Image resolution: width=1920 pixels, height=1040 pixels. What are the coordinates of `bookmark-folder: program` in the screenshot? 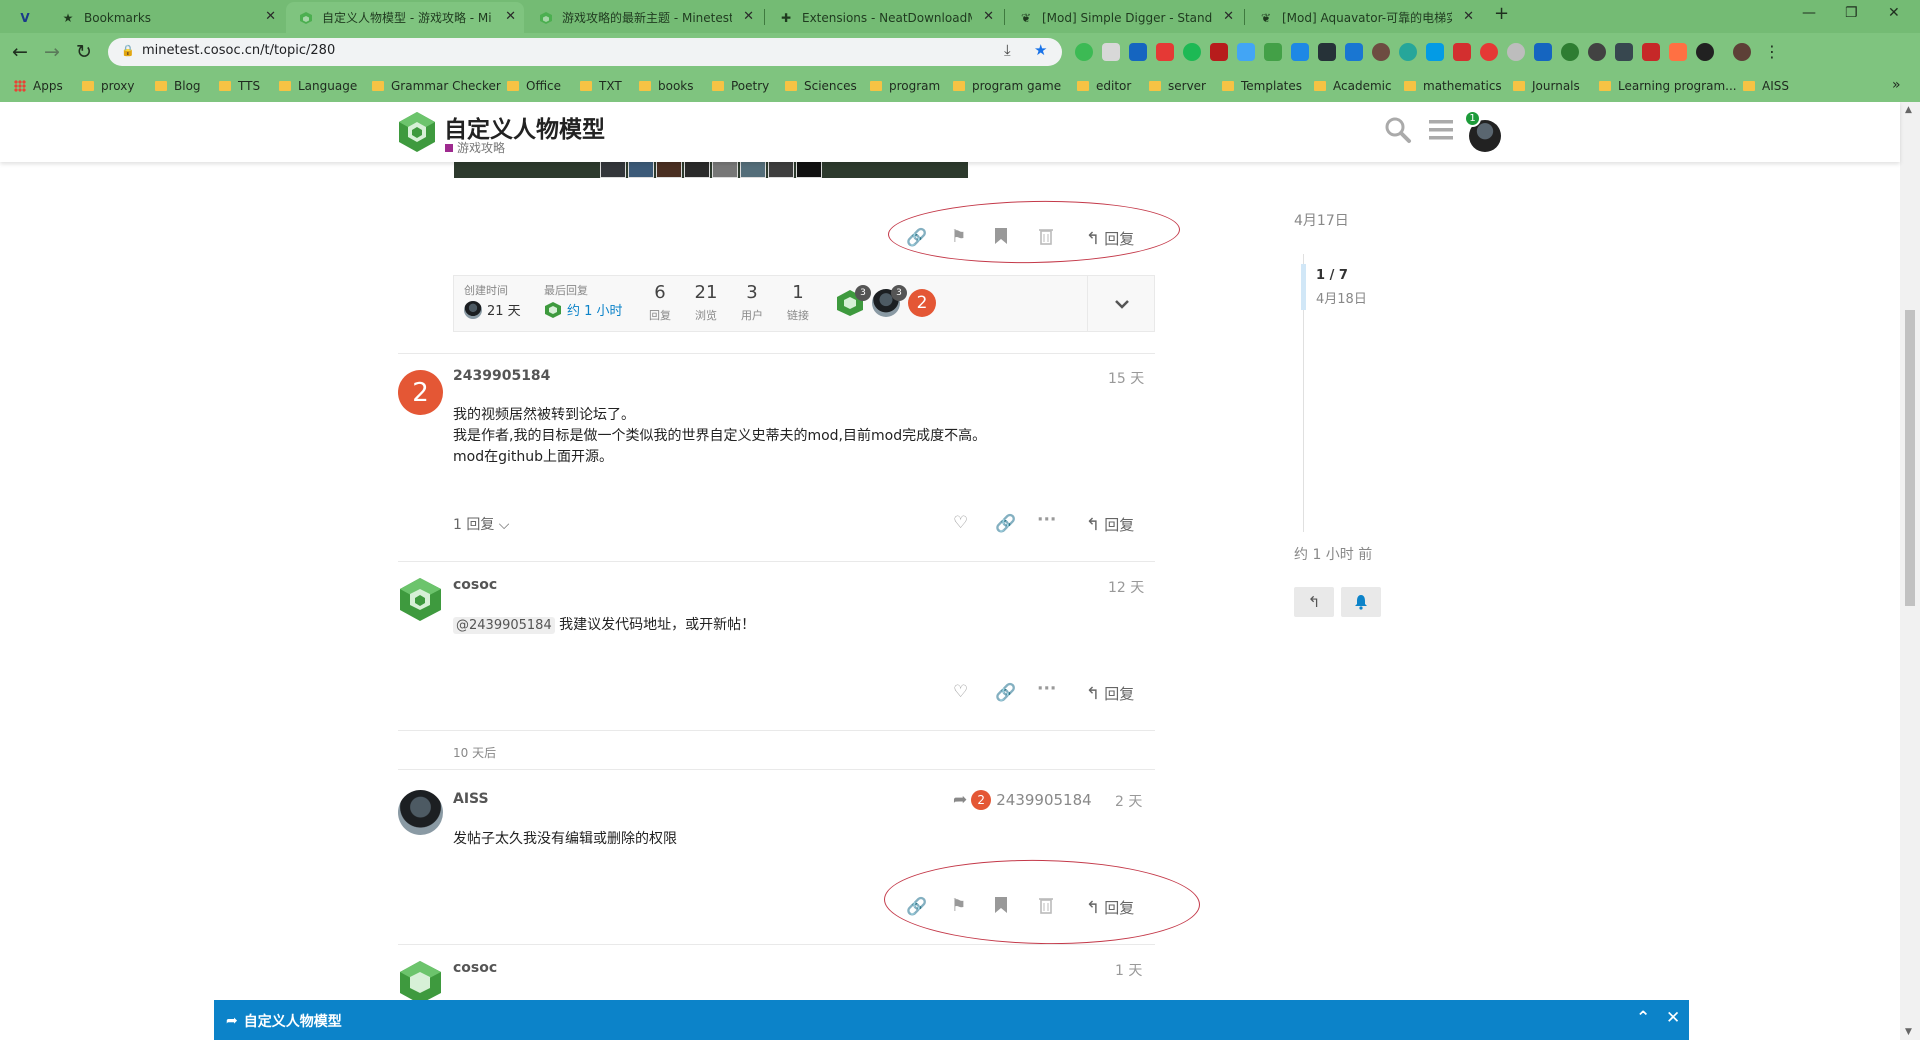 It's located at (905, 86).